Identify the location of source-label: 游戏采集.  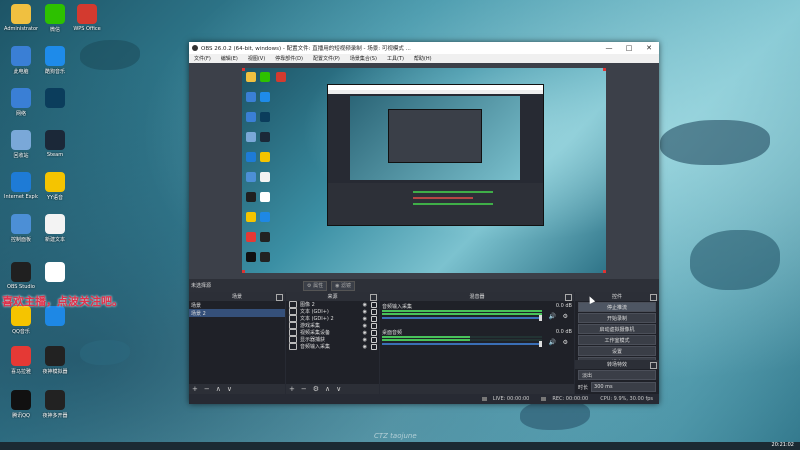
(310, 326).